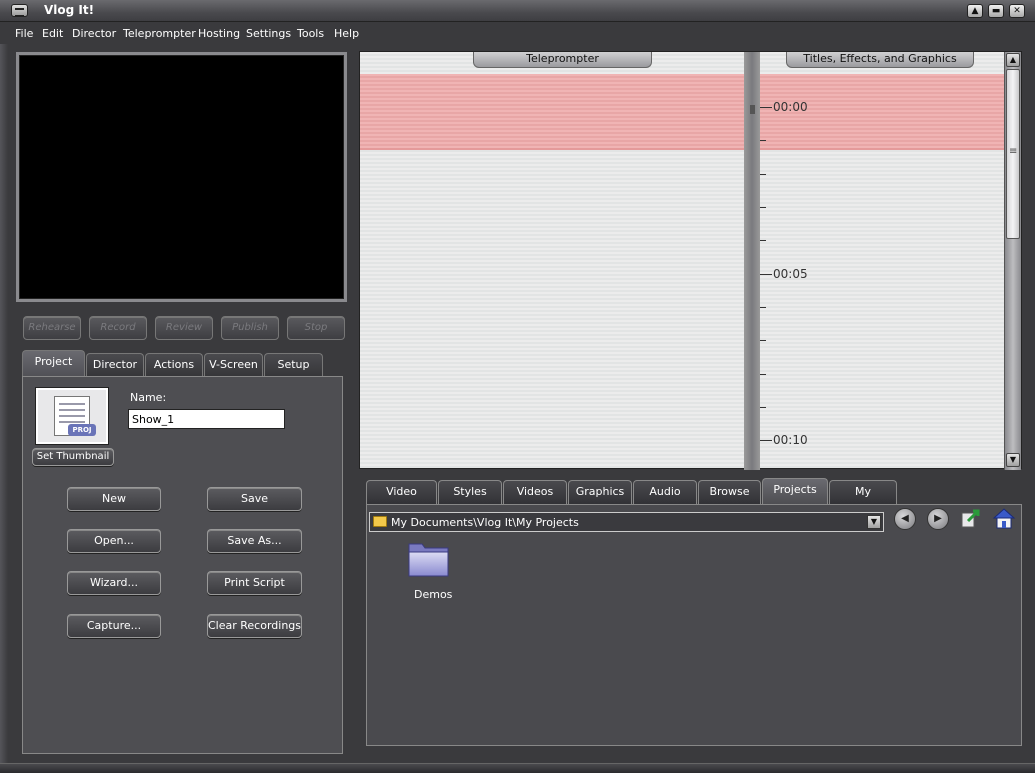 The image size is (1035, 773). Describe the element at coordinates (1004, 518) in the screenshot. I see `home-icon` at that location.